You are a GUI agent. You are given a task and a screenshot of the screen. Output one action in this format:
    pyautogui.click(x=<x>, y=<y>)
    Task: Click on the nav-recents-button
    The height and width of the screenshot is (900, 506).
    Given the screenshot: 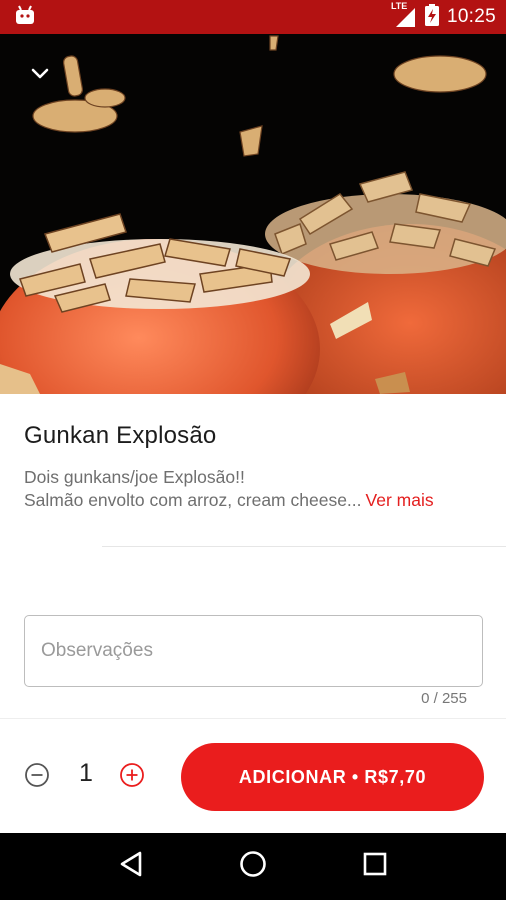 What is the action you would take?
    pyautogui.click(x=375, y=867)
    